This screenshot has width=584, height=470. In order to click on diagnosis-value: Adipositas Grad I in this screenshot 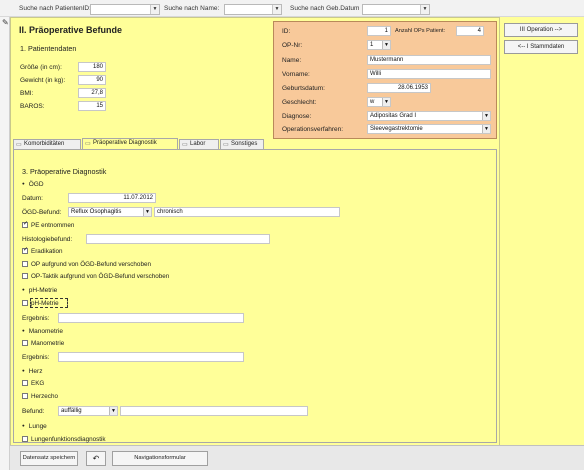, I will do `click(393, 116)`.